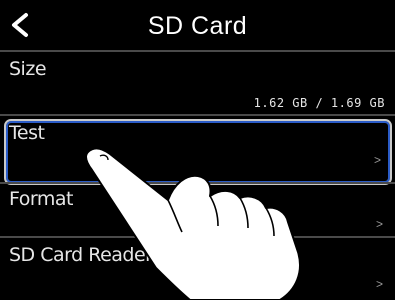  What do you see at coordinates (319, 103) in the screenshot?
I see `size-value: 1.62 GB / 1.69 GB` at bounding box center [319, 103].